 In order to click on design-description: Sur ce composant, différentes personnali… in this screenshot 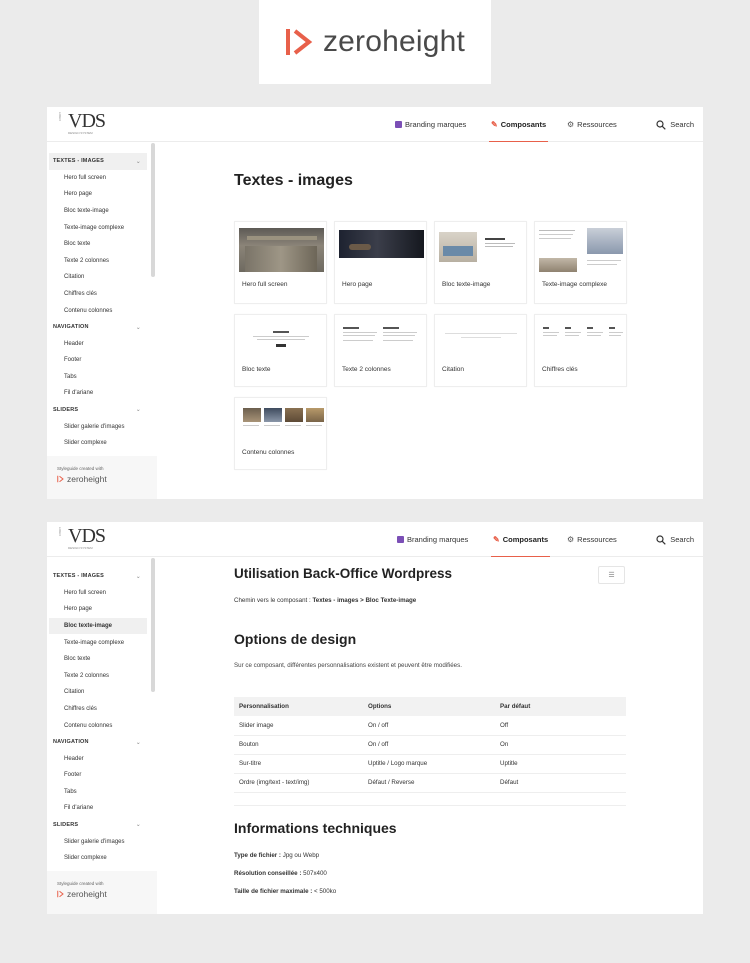, I will do `click(348, 665)`.